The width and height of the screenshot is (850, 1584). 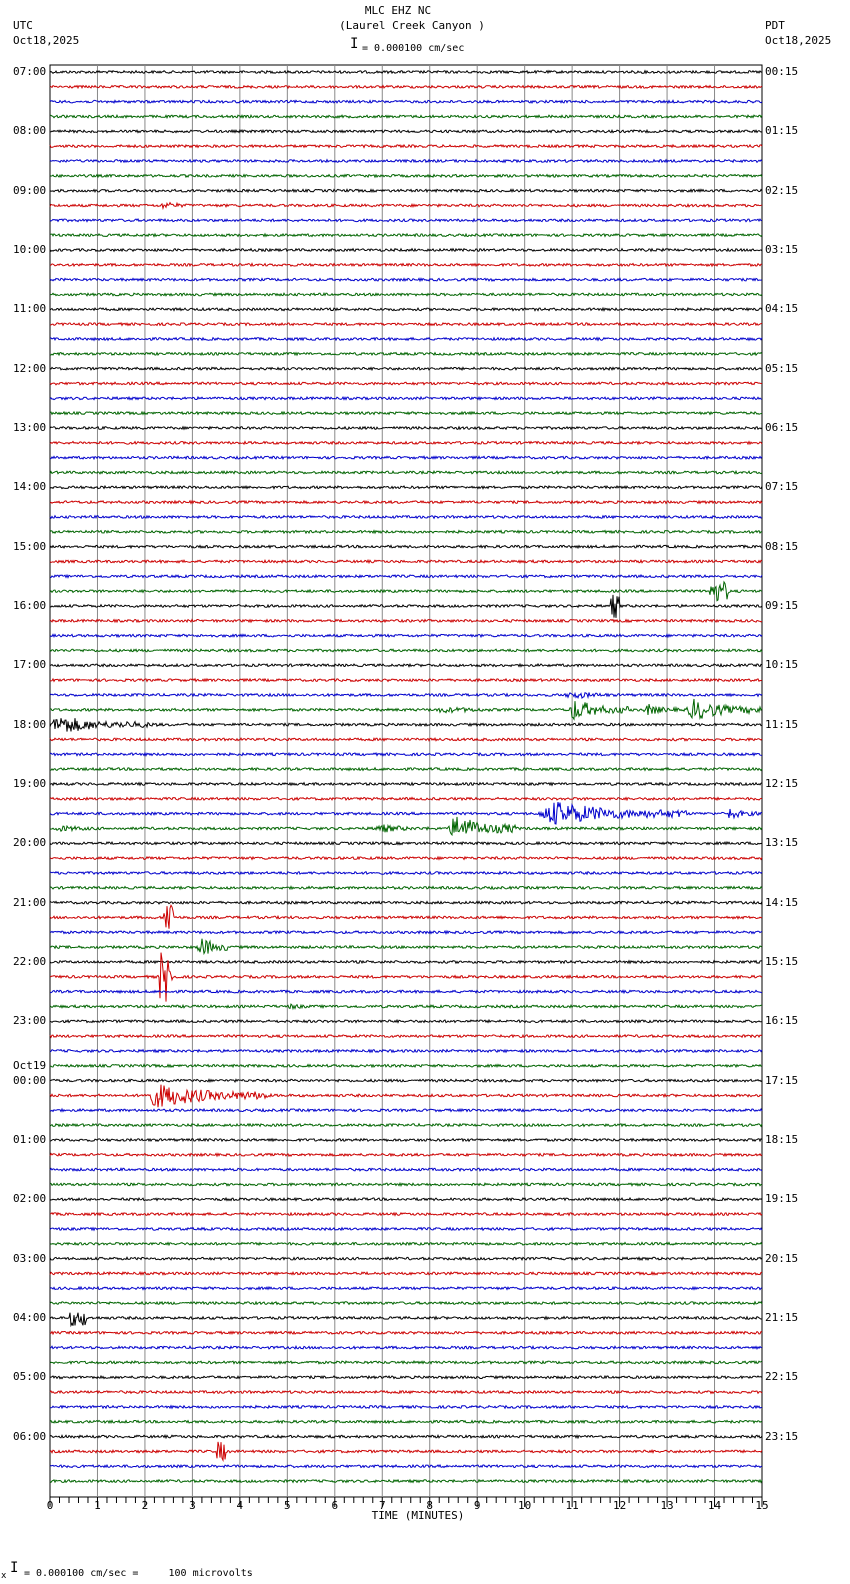 What do you see at coordinates (782, 665) in the screenshot?
I see `pdt-hour-label: 10:15` at bounding box center [782, 665].